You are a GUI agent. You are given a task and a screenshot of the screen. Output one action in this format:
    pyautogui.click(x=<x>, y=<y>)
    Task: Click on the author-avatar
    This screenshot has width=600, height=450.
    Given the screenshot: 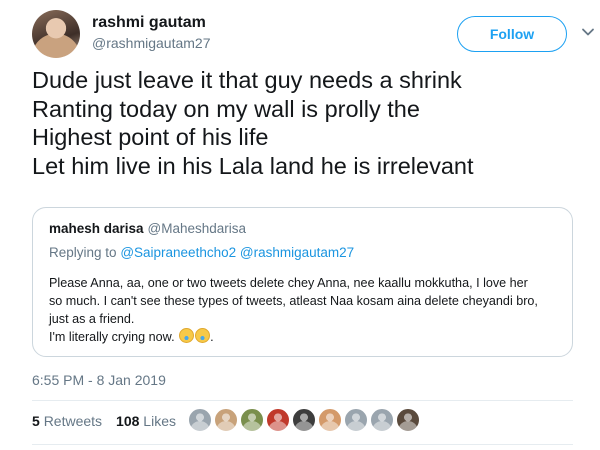 What is the action you would take?
    pyautogui.click(x=56, y=34)
    